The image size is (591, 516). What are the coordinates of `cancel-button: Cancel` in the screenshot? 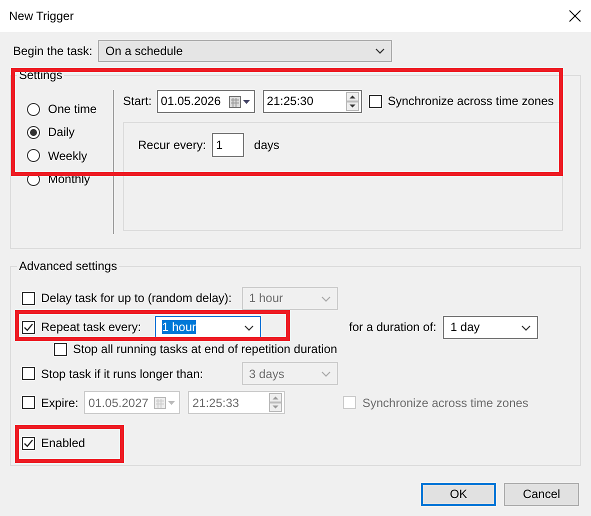 It's located at (541, 494).